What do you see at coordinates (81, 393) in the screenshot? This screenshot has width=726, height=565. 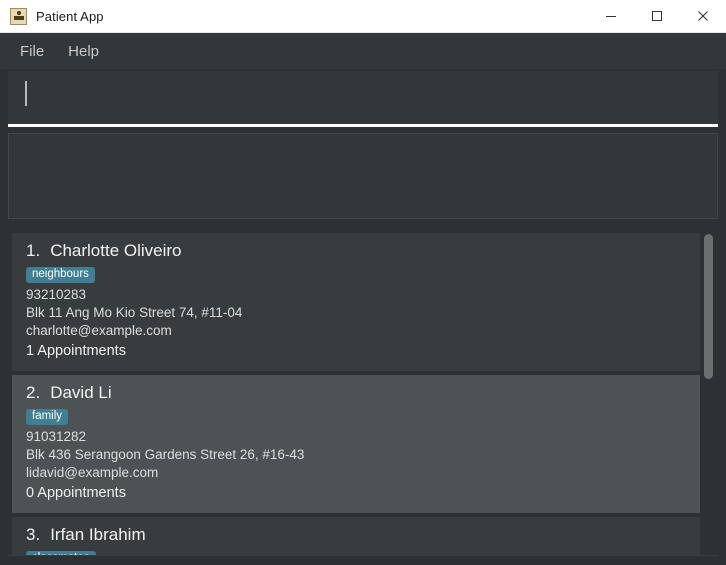 I see `person-name: David Li` at bounding box center [81, 393].